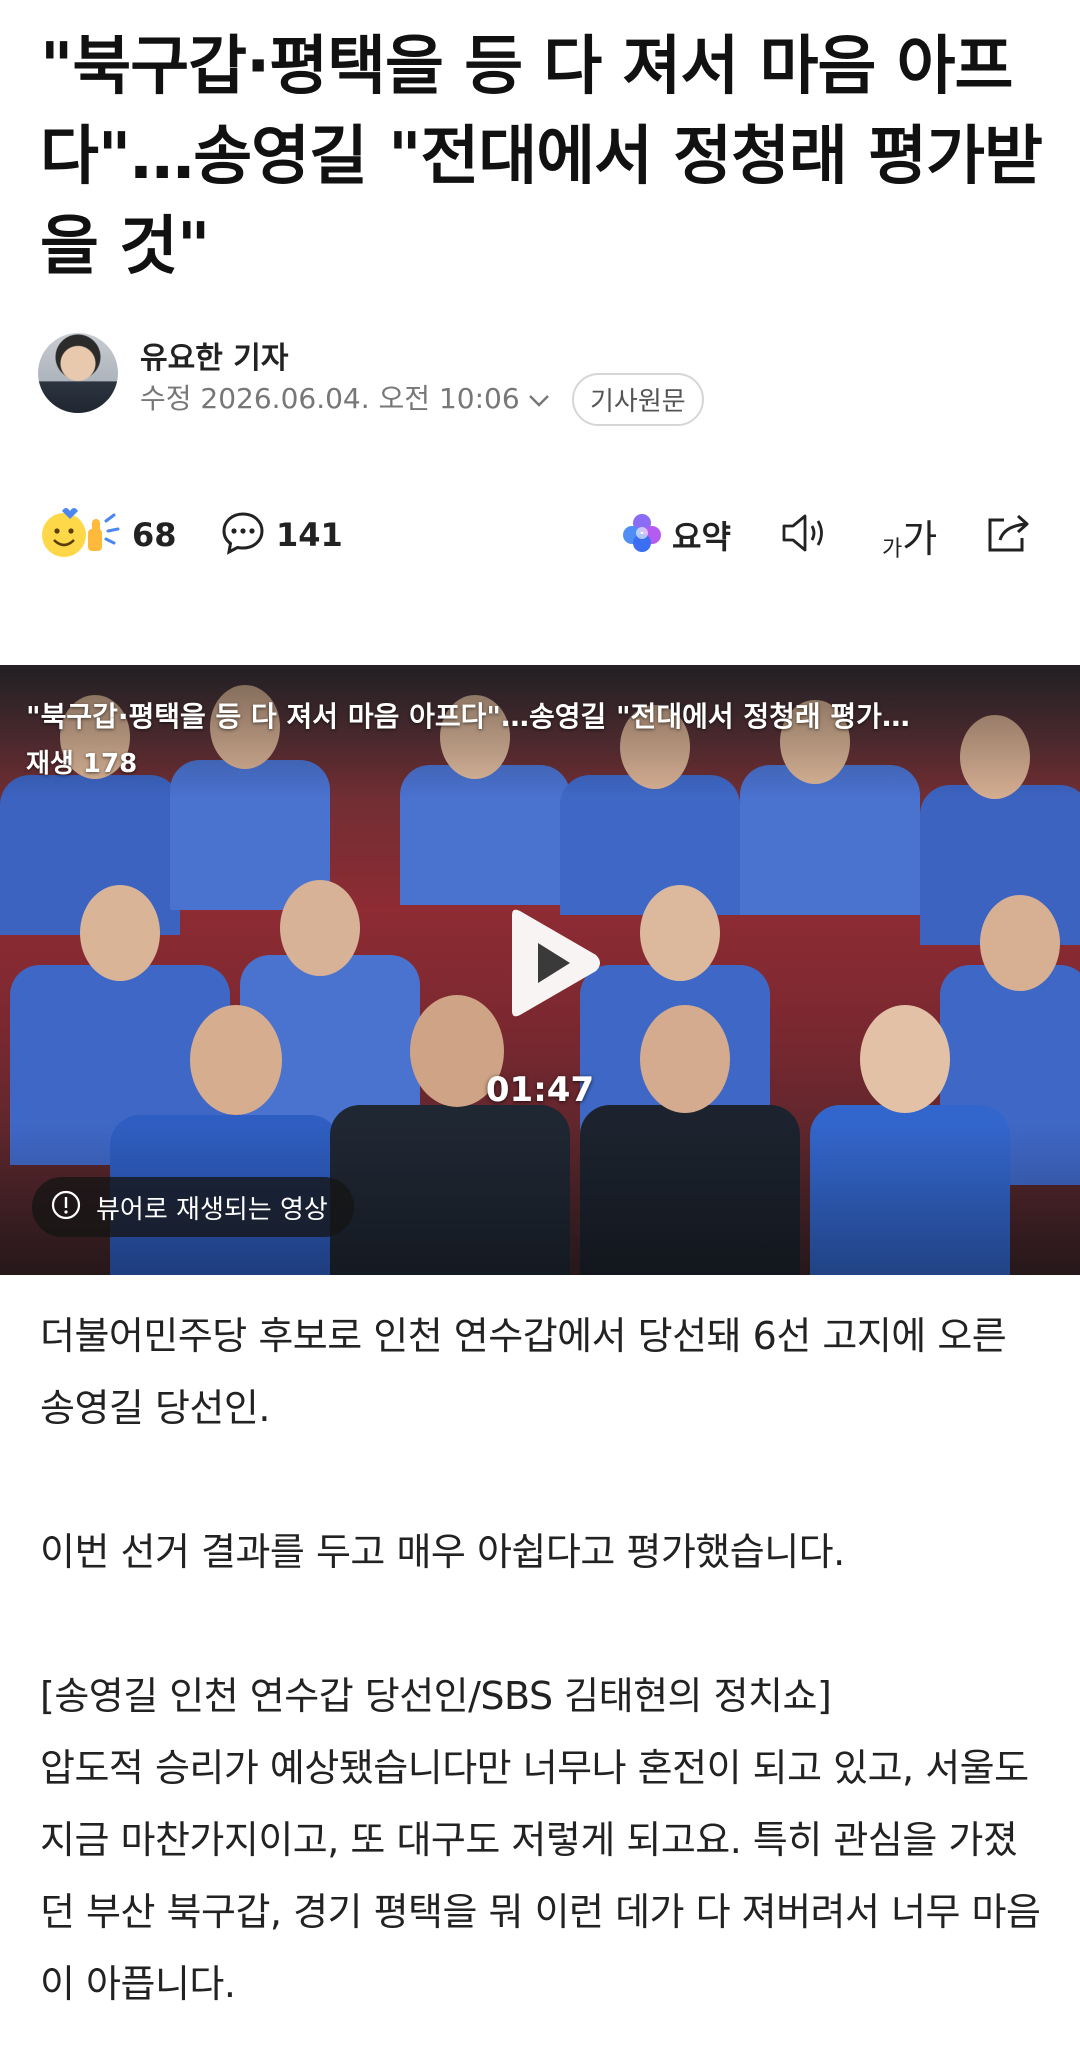 The image size is (1080, 2072). Describe the element at coordinates (442, 1552) in the screenshot. I see `body-paragraph: 이번 선거 결과를 두고 매우 아쉽다고 평가했습니다.` at that location.